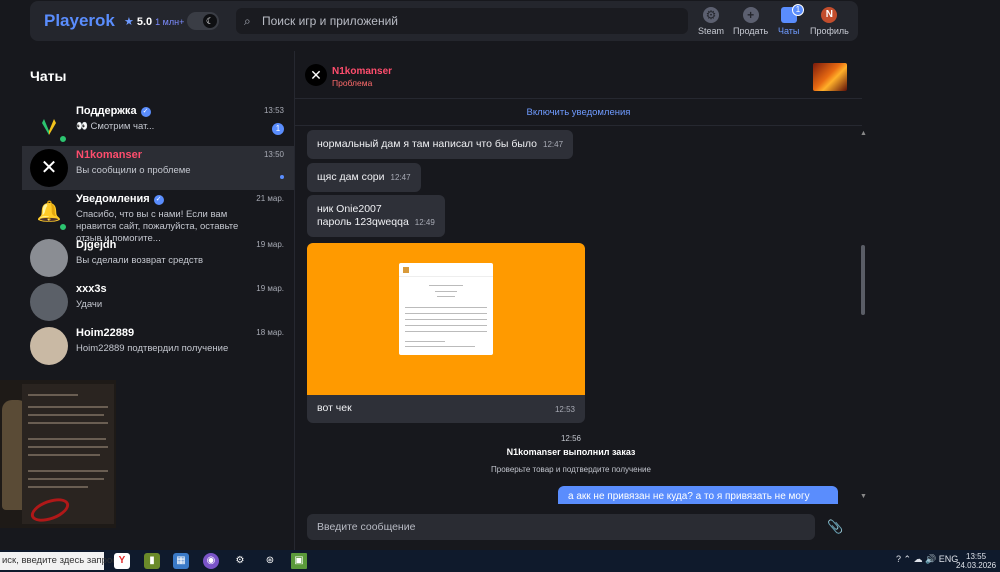 Image resolution: width=1000 pixels, height=572 pixels. I want to click on chat-preview: Удачи, so click(89, 304).